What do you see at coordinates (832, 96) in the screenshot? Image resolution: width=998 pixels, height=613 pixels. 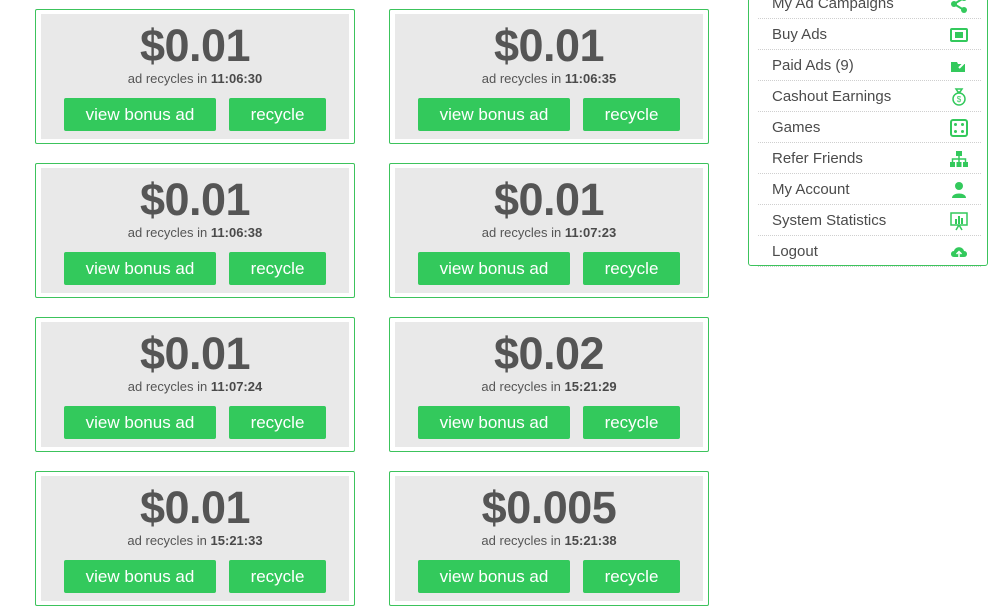 I see `menu-item-label: Cashout Earnings` at bounding box center [832, 96].